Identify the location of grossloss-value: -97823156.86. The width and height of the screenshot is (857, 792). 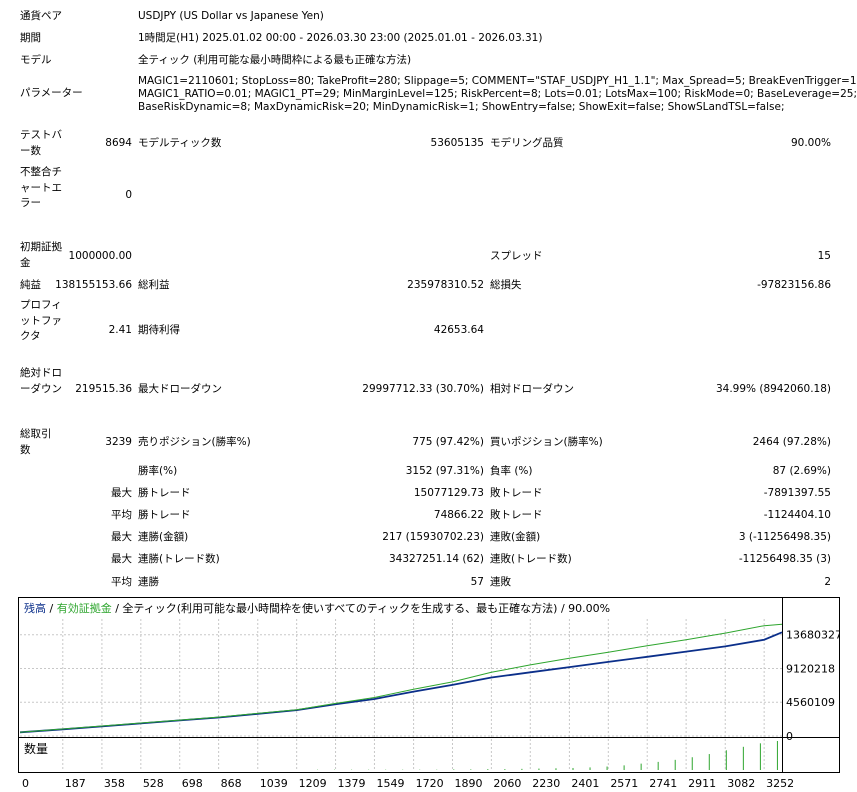
(794, 285).